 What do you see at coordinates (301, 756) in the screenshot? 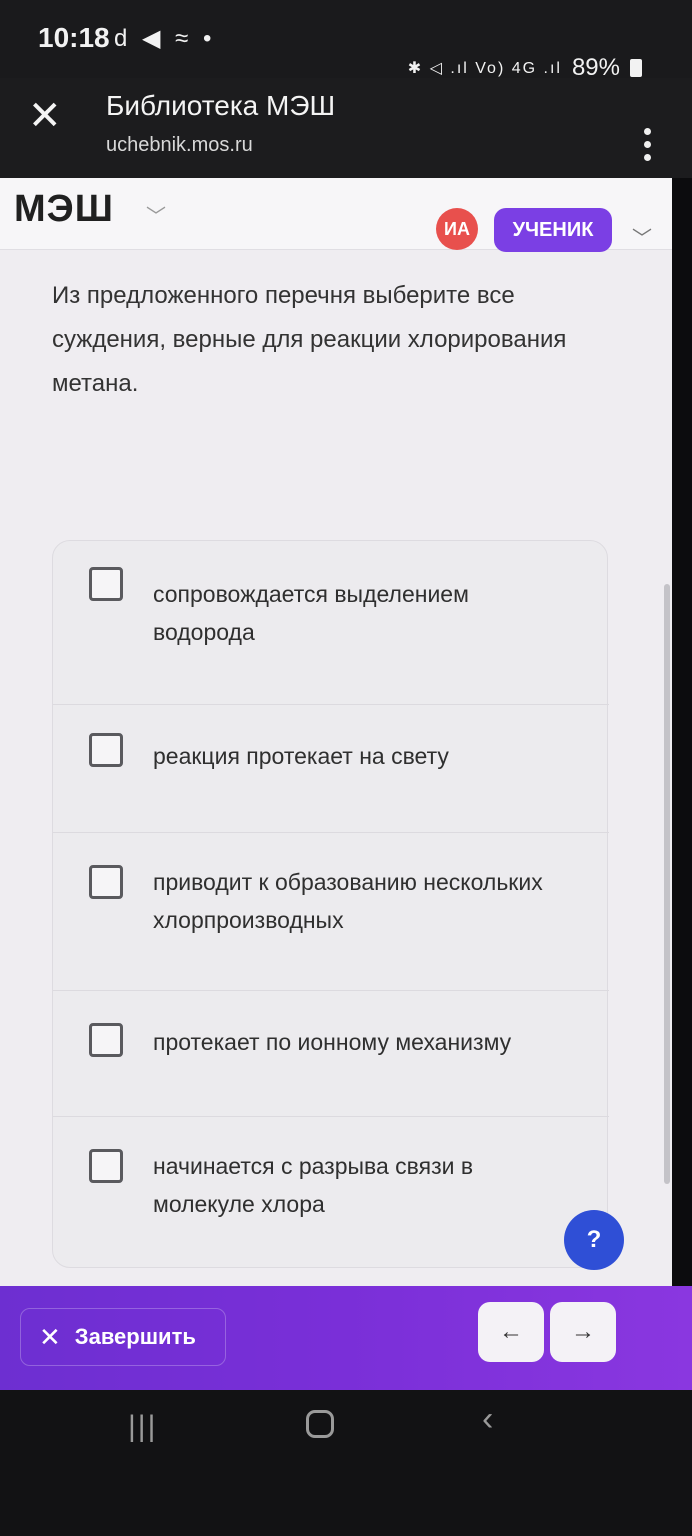
I see `option-label: реакция протекает на свету` at bounding box center [301, 756].